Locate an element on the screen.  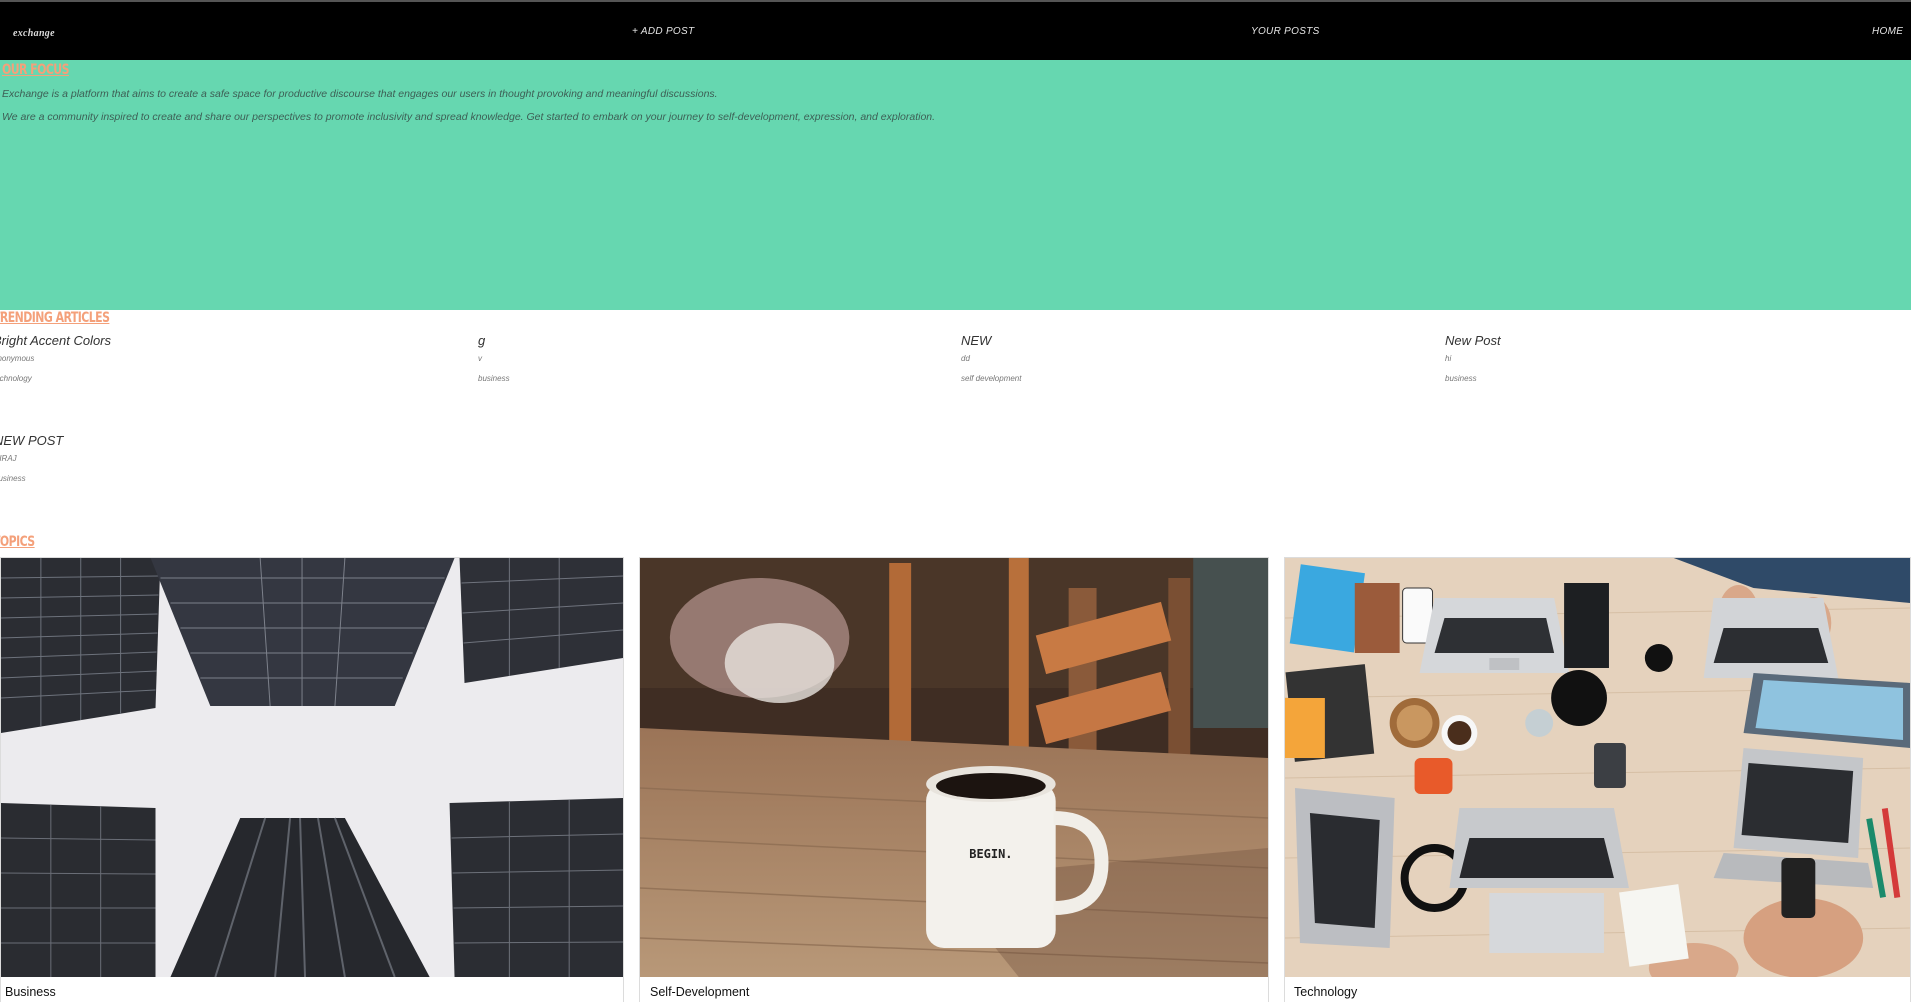
topics-heading: TOPICS is located at coordinates (17, 542).